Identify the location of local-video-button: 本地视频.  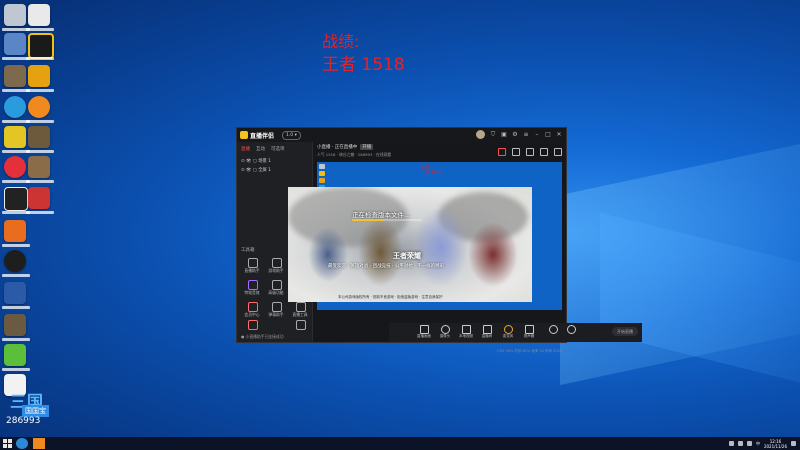
(466, 332).